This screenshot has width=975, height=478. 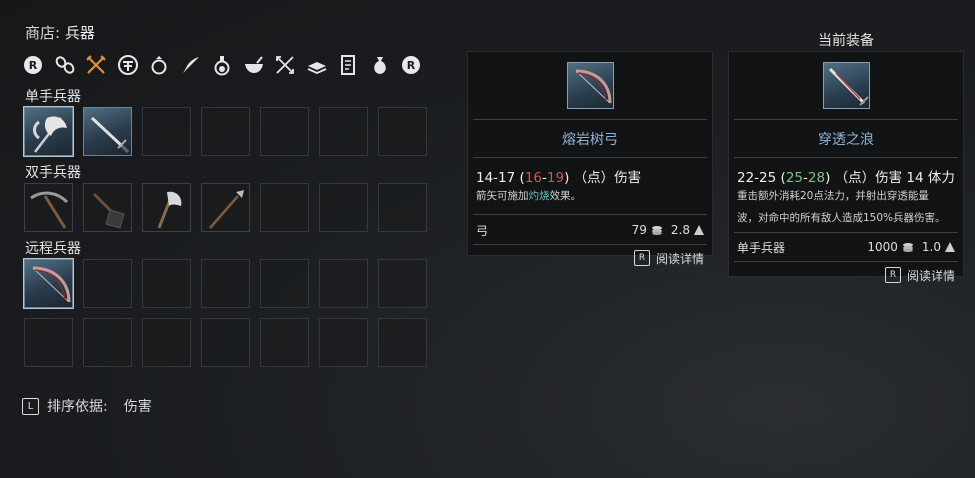 What do you see at coordinates (555, 178) in the screenshot?
I see `damage-alt-max: 19` at bounding box center [555, 178].